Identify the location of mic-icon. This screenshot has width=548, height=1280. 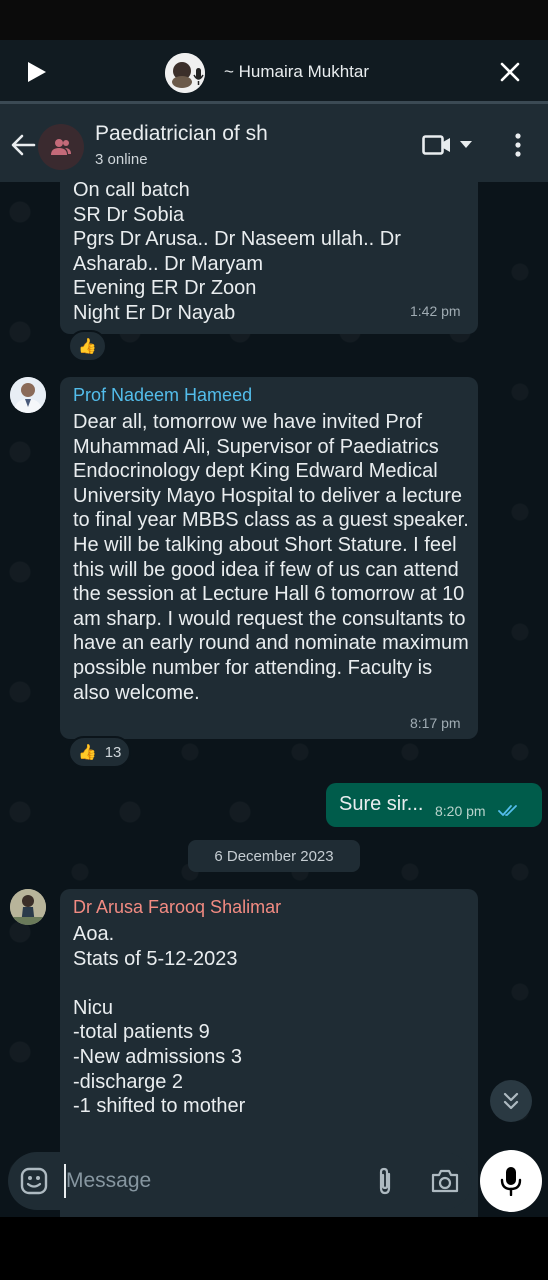
(511, 1181).